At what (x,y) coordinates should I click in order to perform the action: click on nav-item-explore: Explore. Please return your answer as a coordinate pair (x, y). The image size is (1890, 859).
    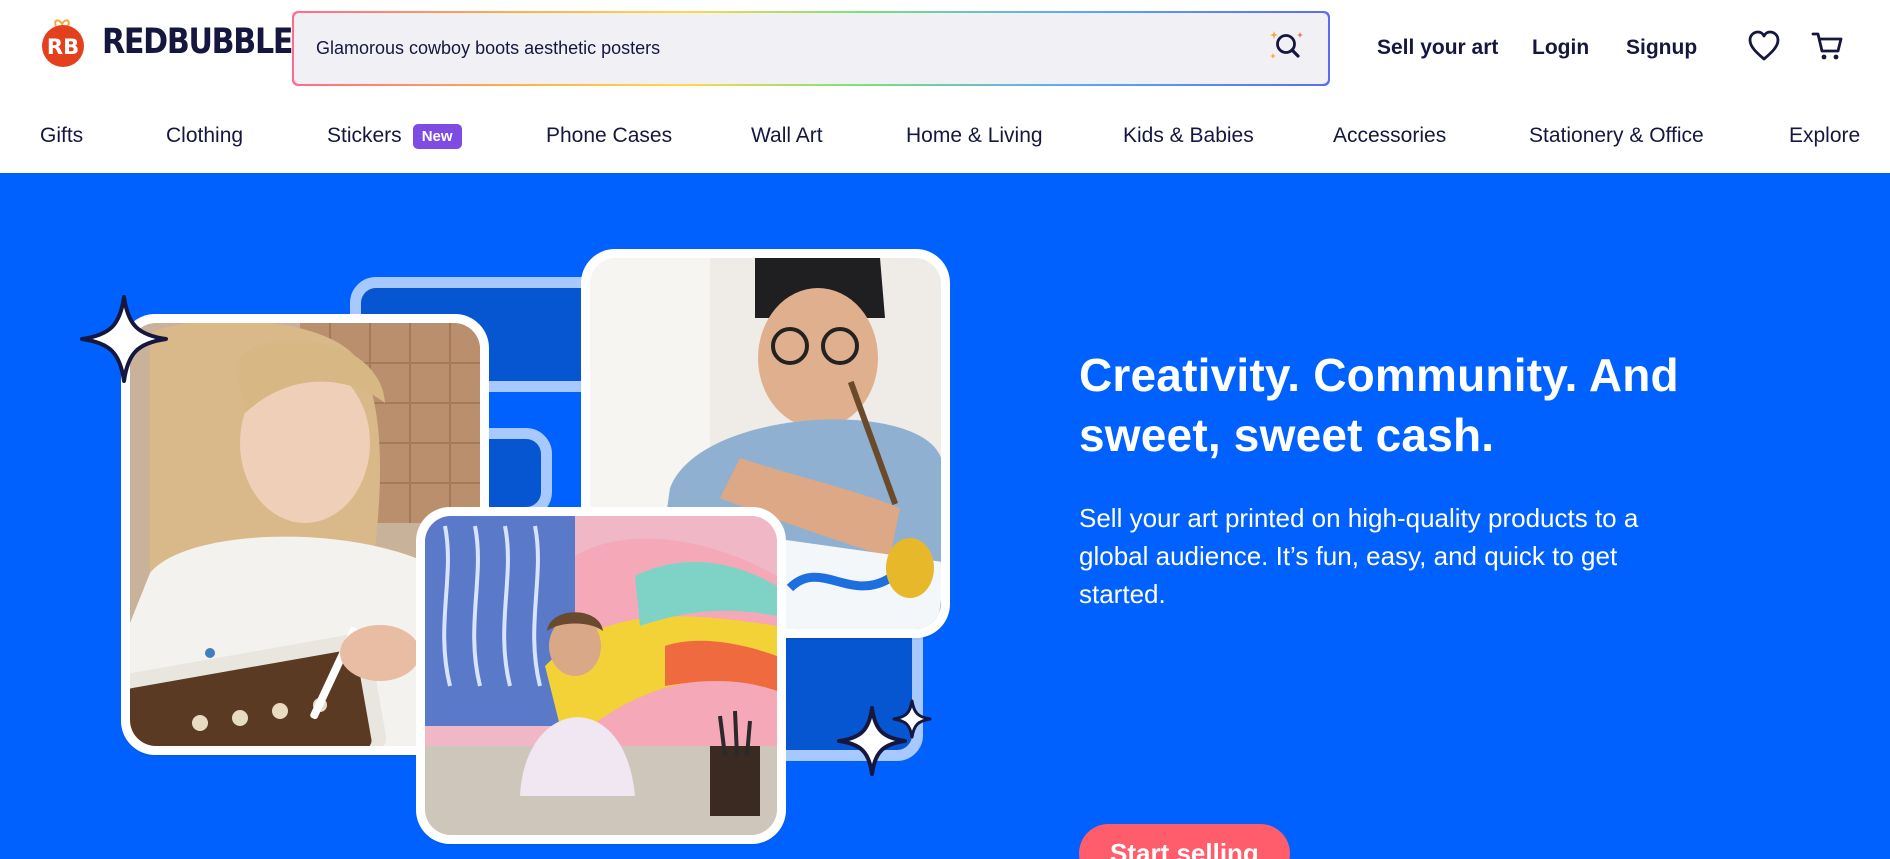
    Looking at the image, I should click on (1824, 136).